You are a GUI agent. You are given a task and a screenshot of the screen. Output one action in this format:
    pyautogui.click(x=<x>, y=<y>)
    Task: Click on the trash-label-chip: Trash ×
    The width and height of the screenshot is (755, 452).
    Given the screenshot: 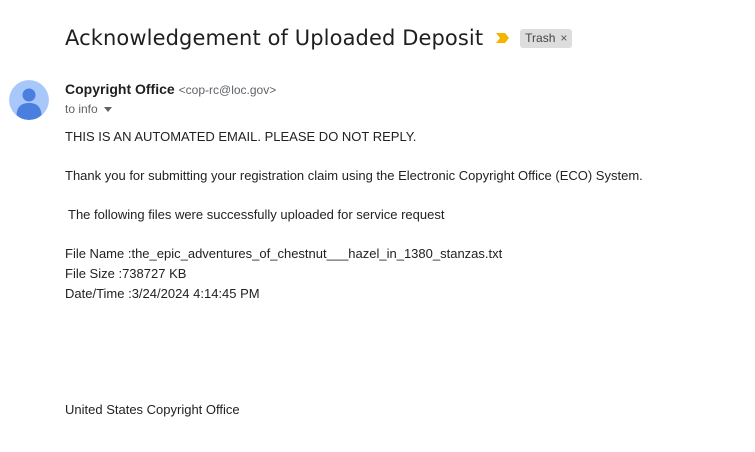 What is the action you would take?
    pyautogui.click(x=546, y=38)
    